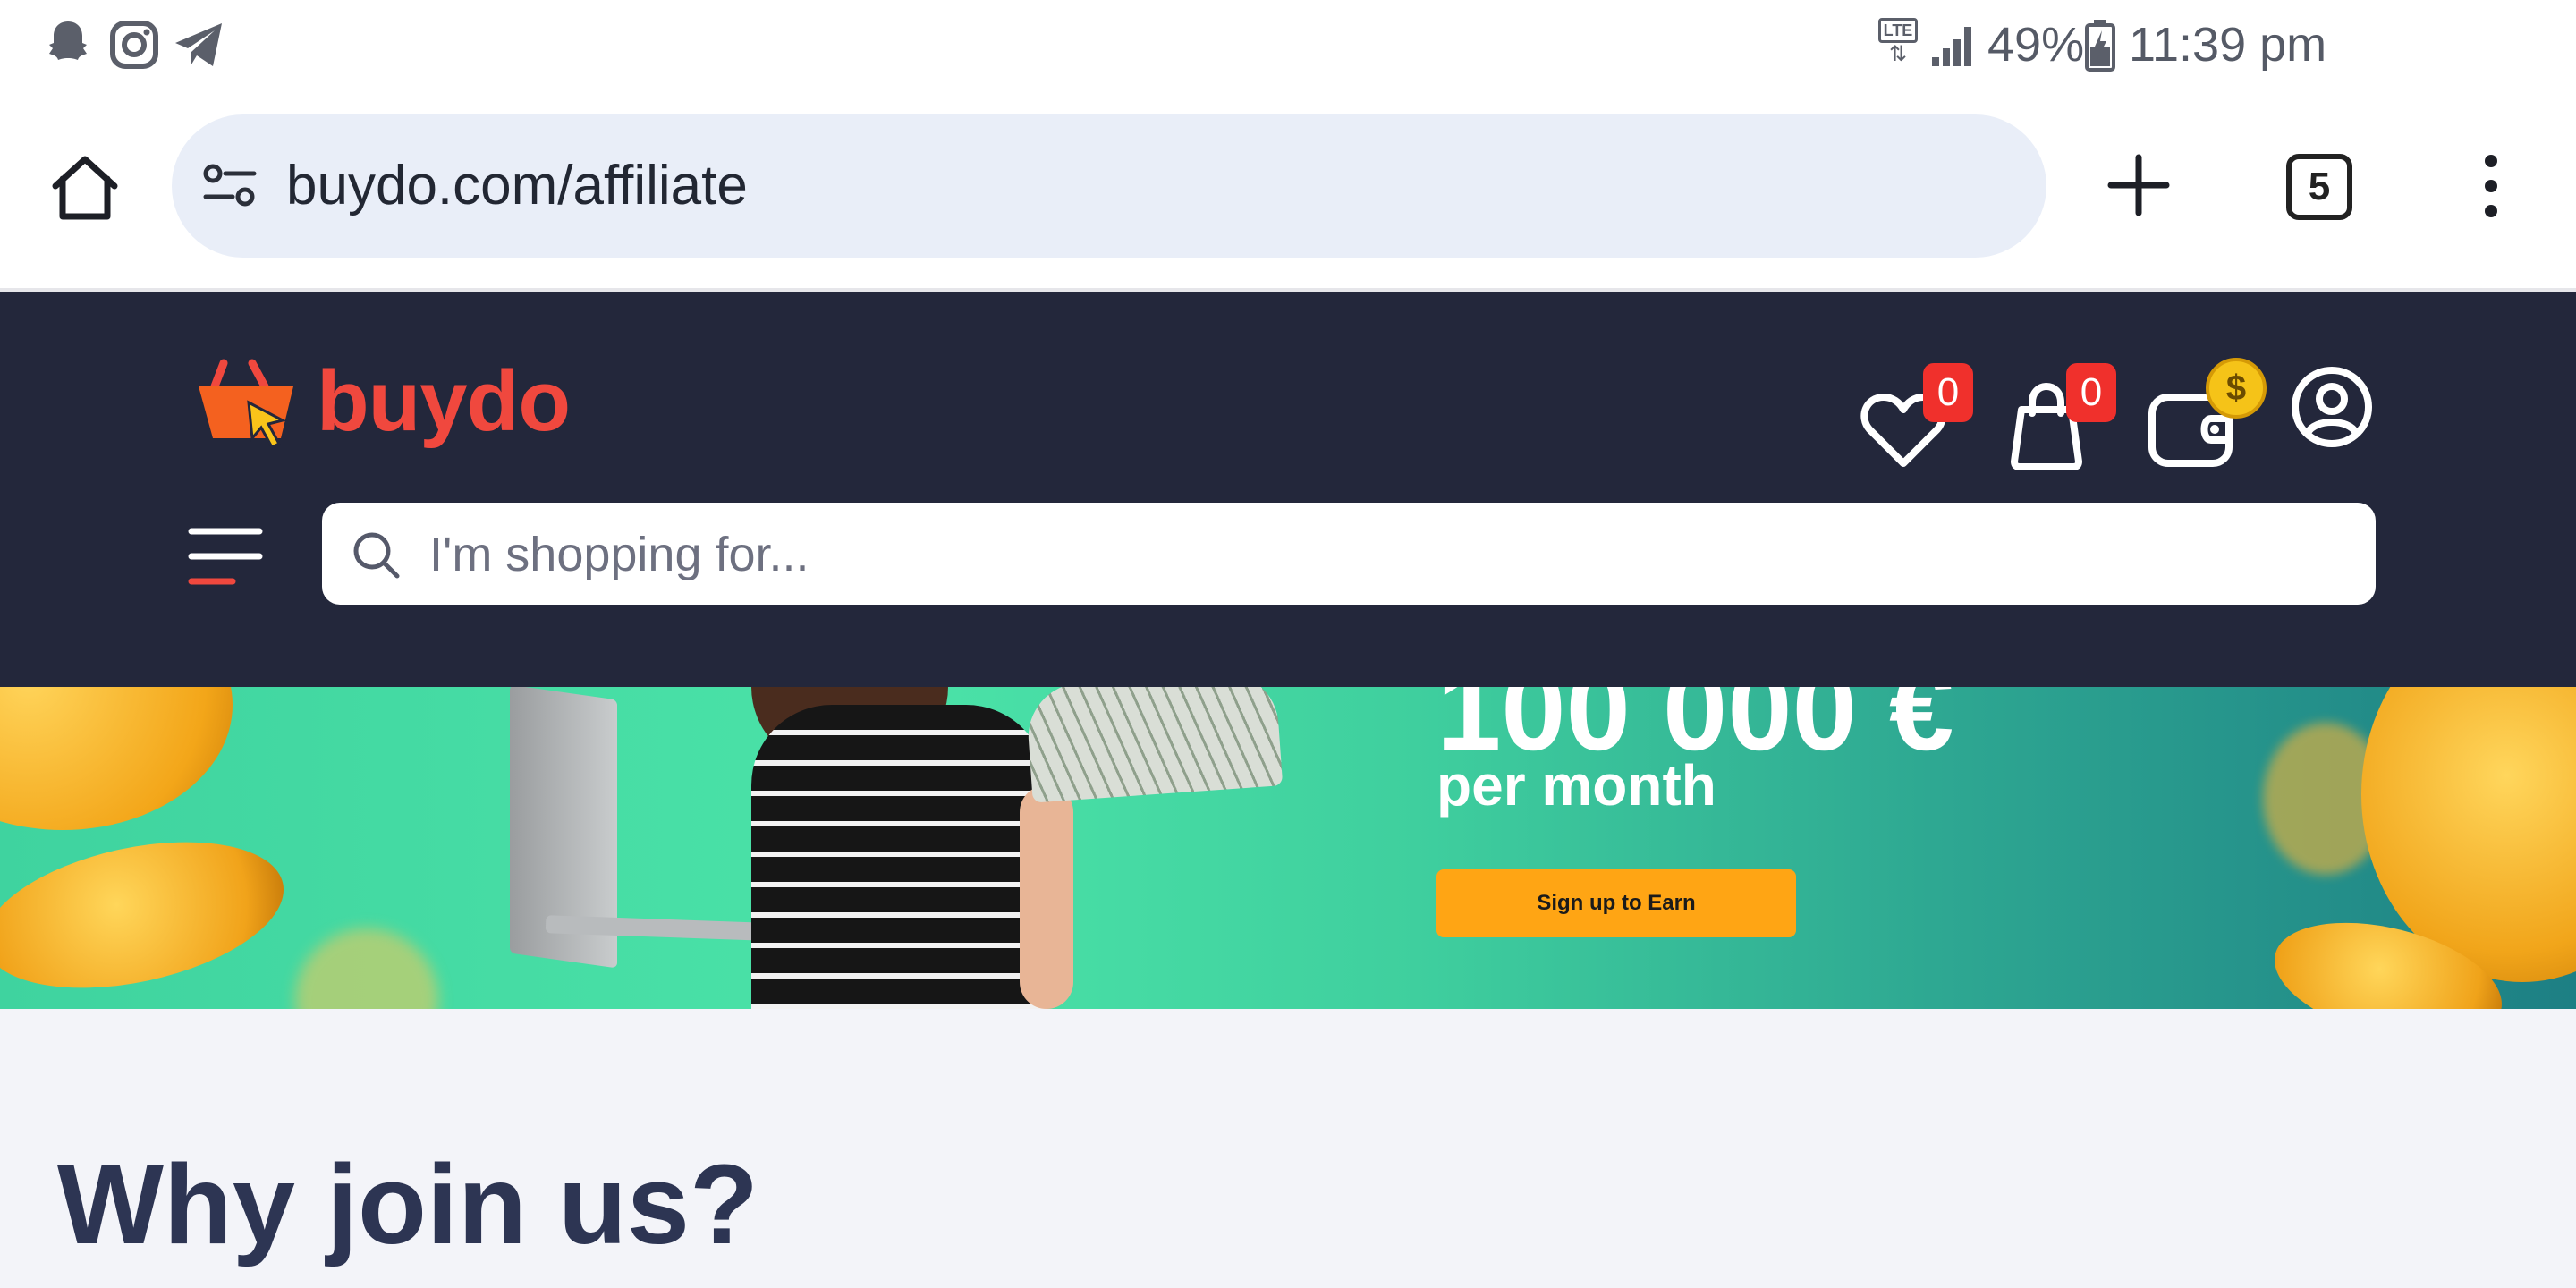  I want to click on wallet-button: $, so click(2209, 405).